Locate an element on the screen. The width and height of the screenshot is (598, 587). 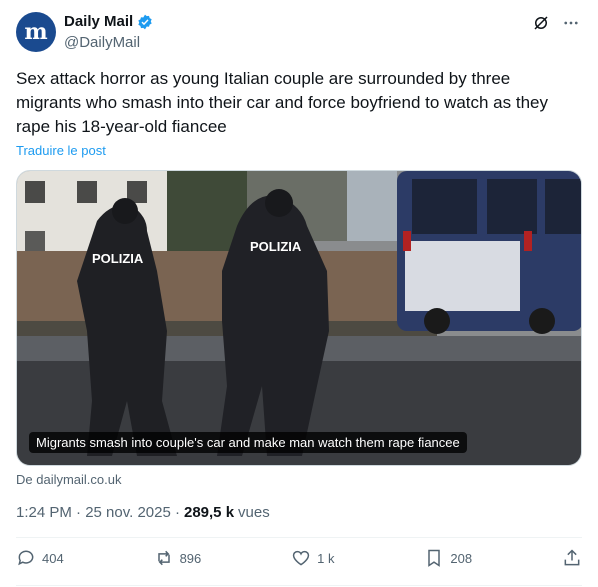
like-button: 1 k is located at coordinates (313, 558).